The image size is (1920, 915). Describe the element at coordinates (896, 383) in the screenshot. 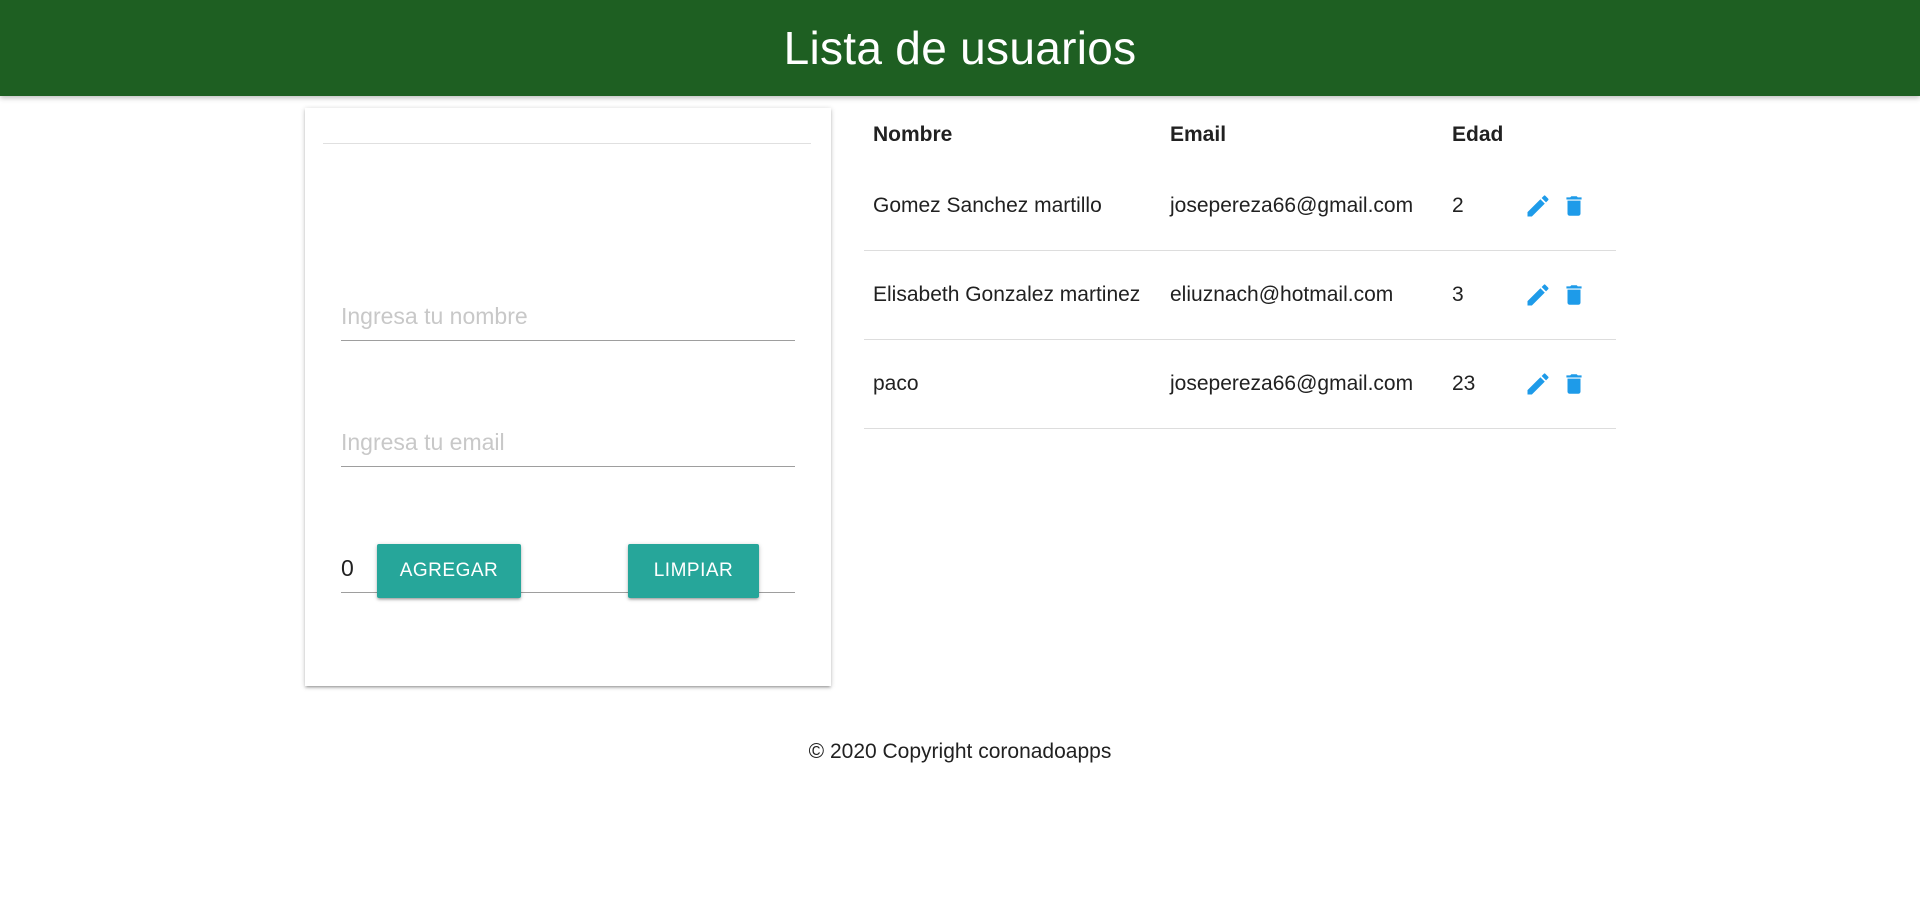

I see `cell-name: paco` at that location.